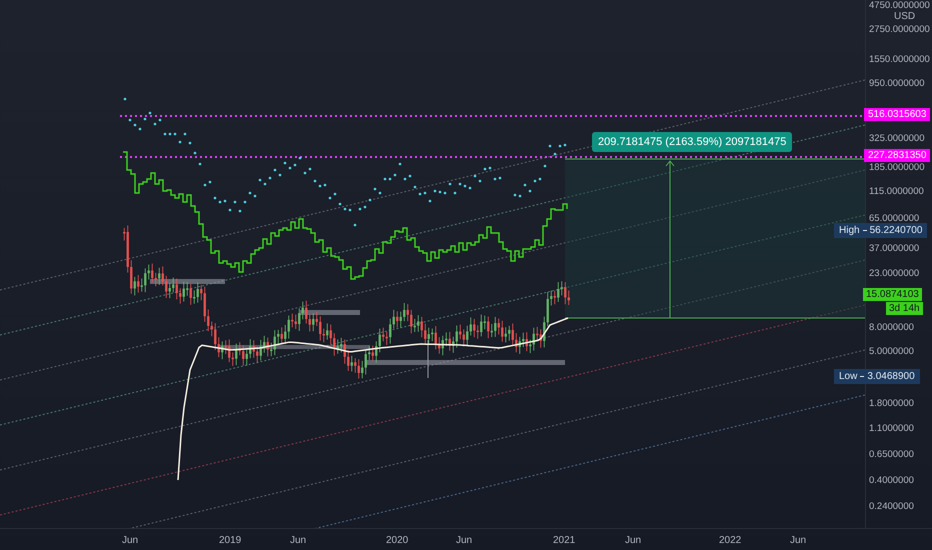 The height and width of the screenshot is (550, 932). I want to click on last-price-label: 15.0874103, so click(892, 294).